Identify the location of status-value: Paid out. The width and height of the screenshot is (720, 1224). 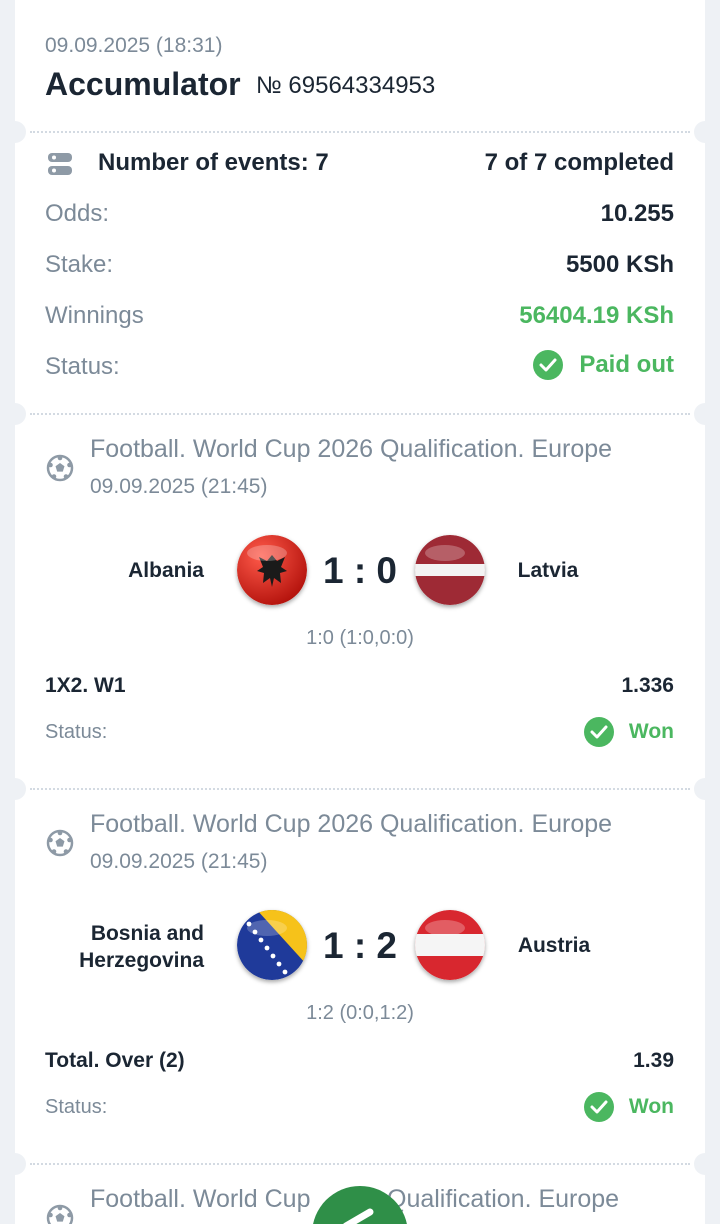
(626, 364).